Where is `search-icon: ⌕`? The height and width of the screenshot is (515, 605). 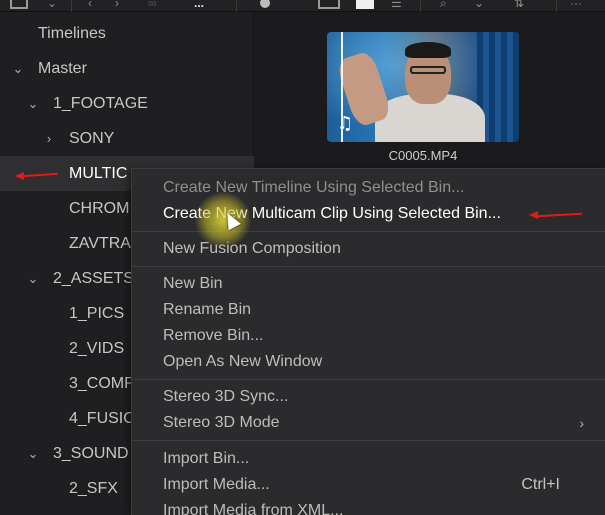 search-icon: ⌕ is located at coordinates (443, 5).